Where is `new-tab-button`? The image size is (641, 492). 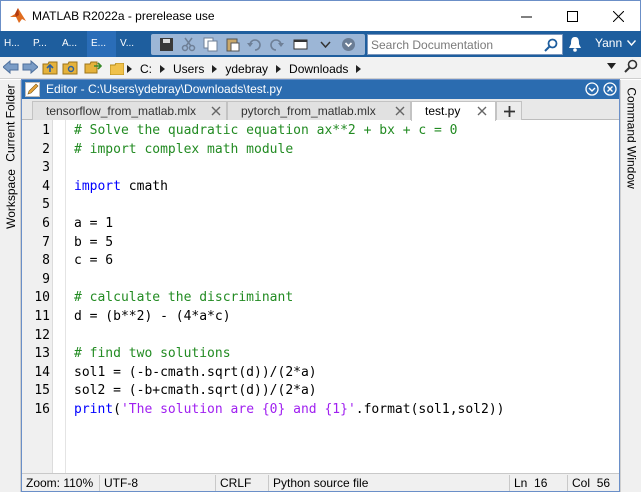
new-tab-button is located at coordinates (509, 110).